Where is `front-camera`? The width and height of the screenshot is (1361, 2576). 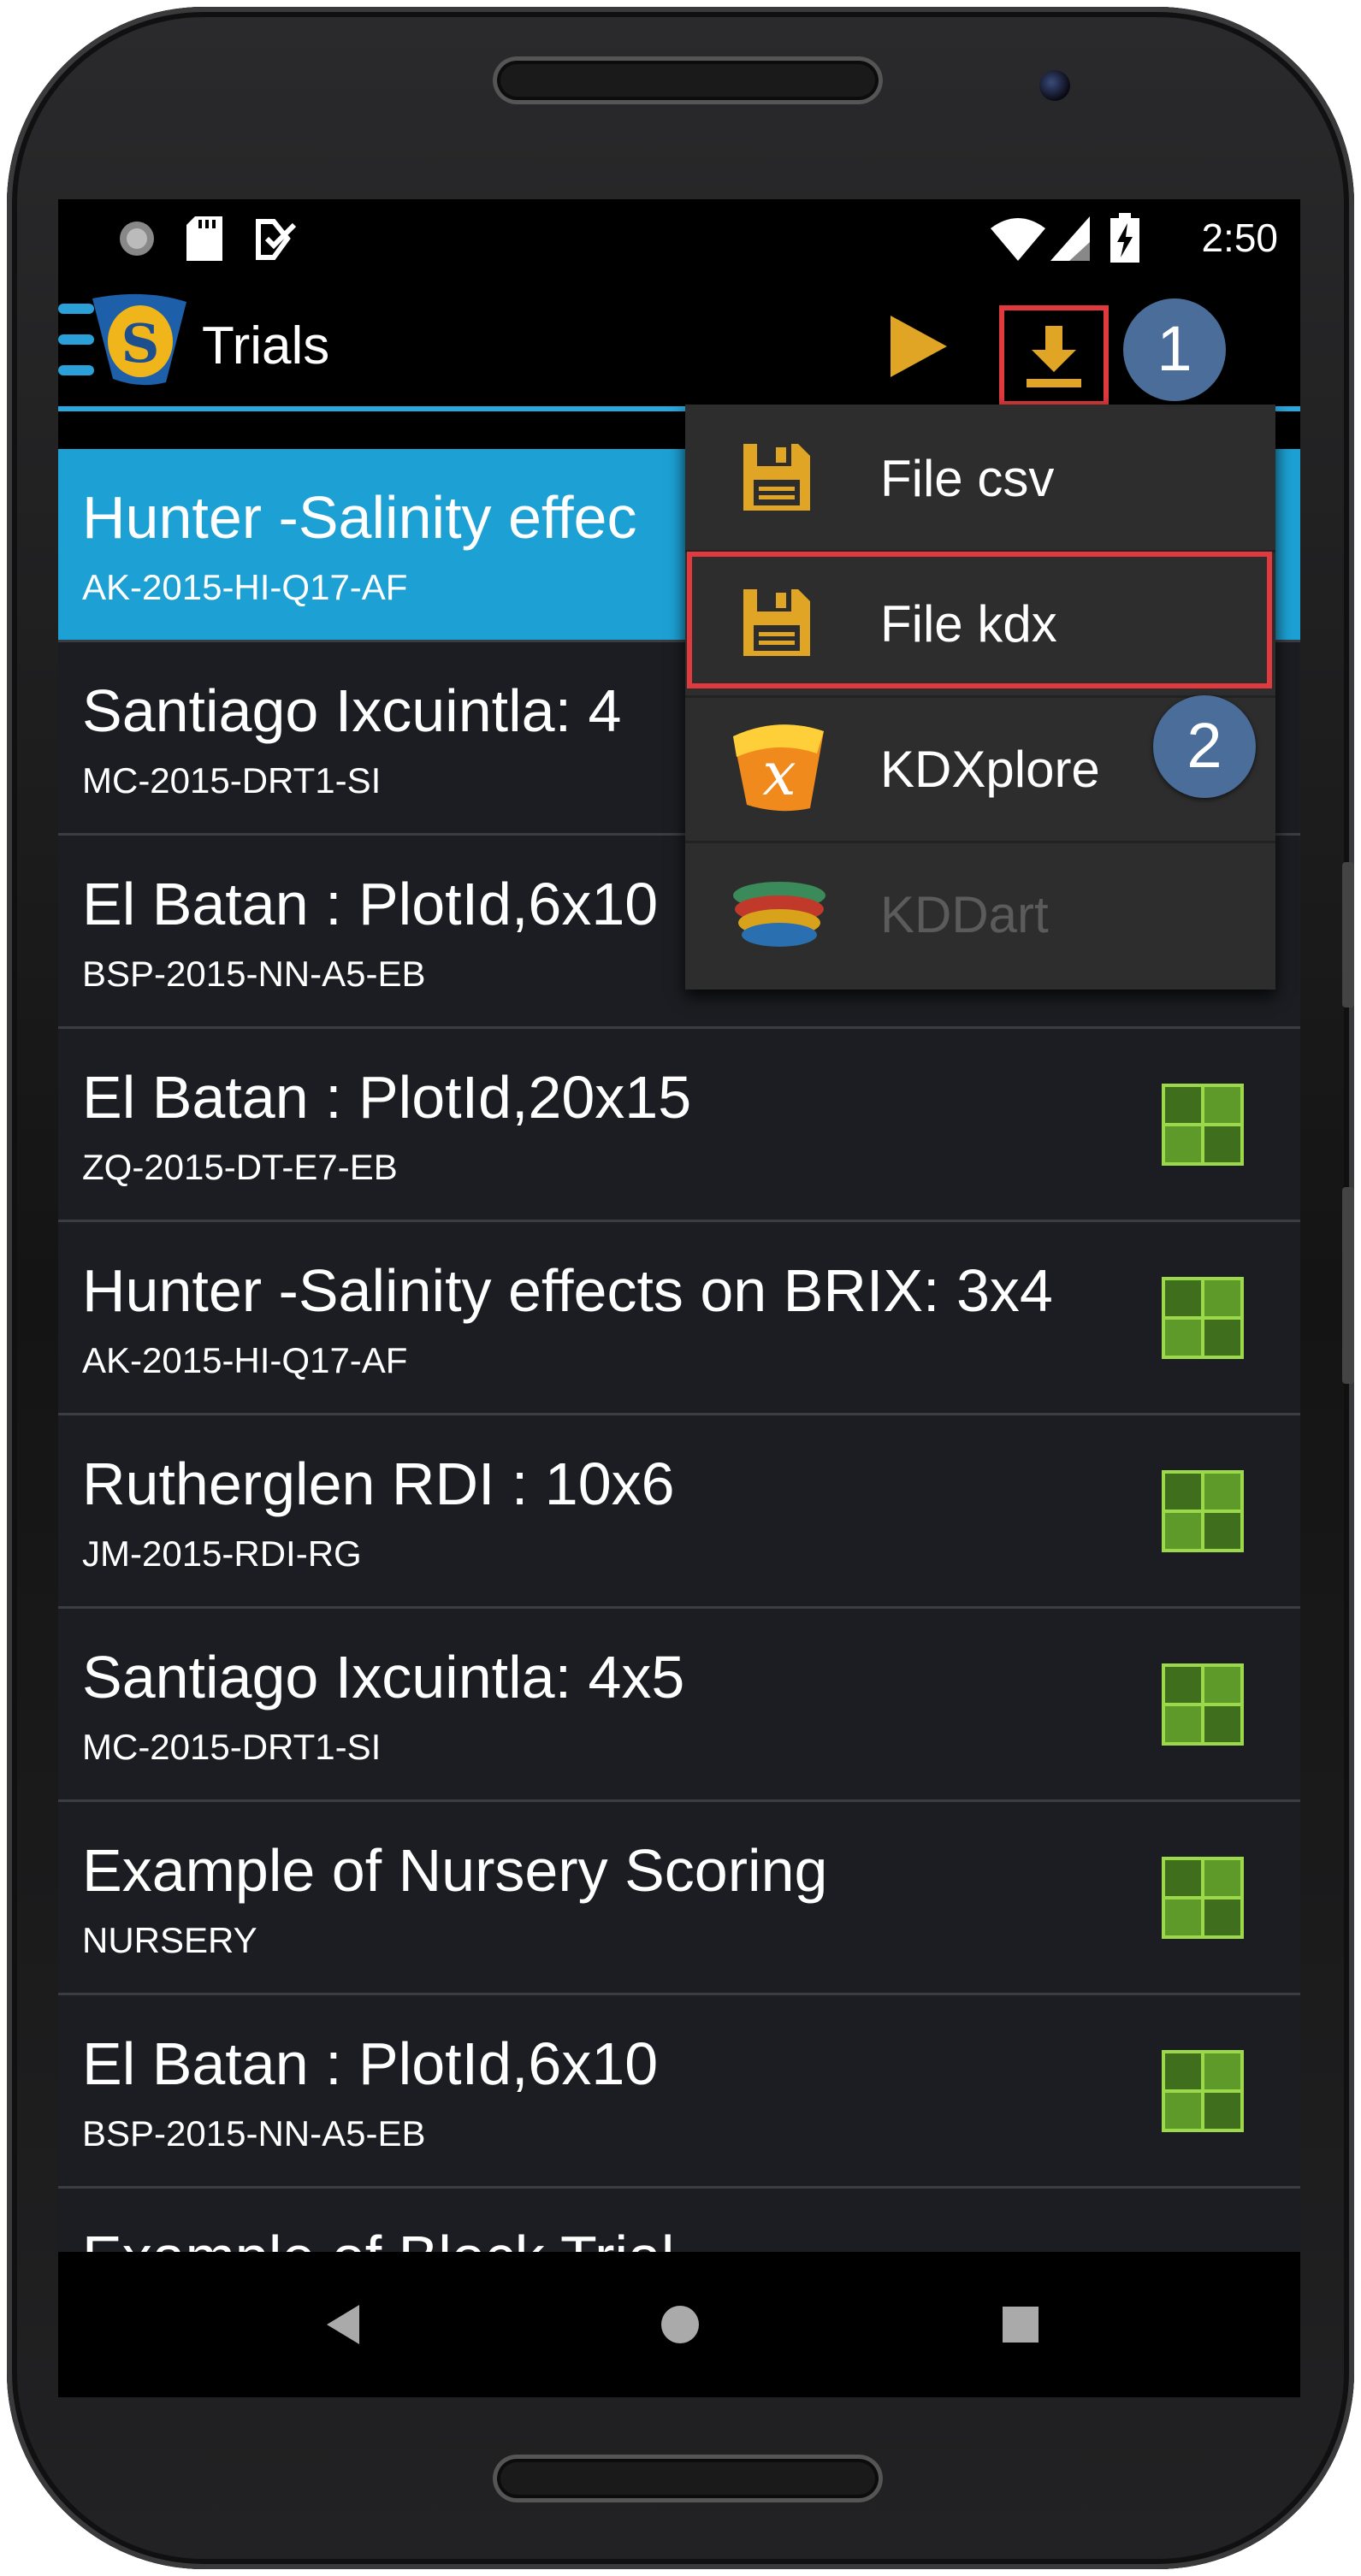
front-camera is located at coordinates (1054, 85).